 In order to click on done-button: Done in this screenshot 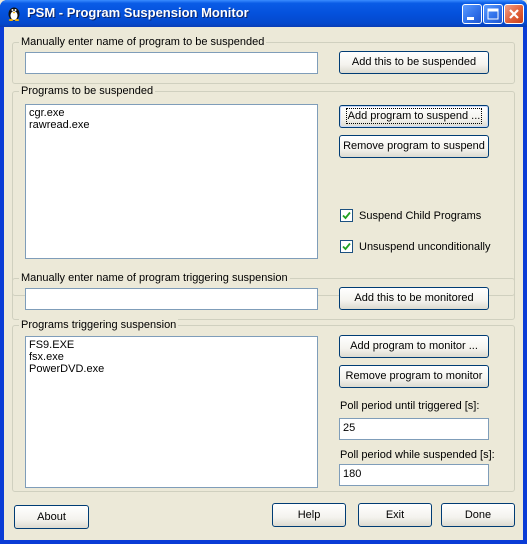, I will do `click(478, 515)`.